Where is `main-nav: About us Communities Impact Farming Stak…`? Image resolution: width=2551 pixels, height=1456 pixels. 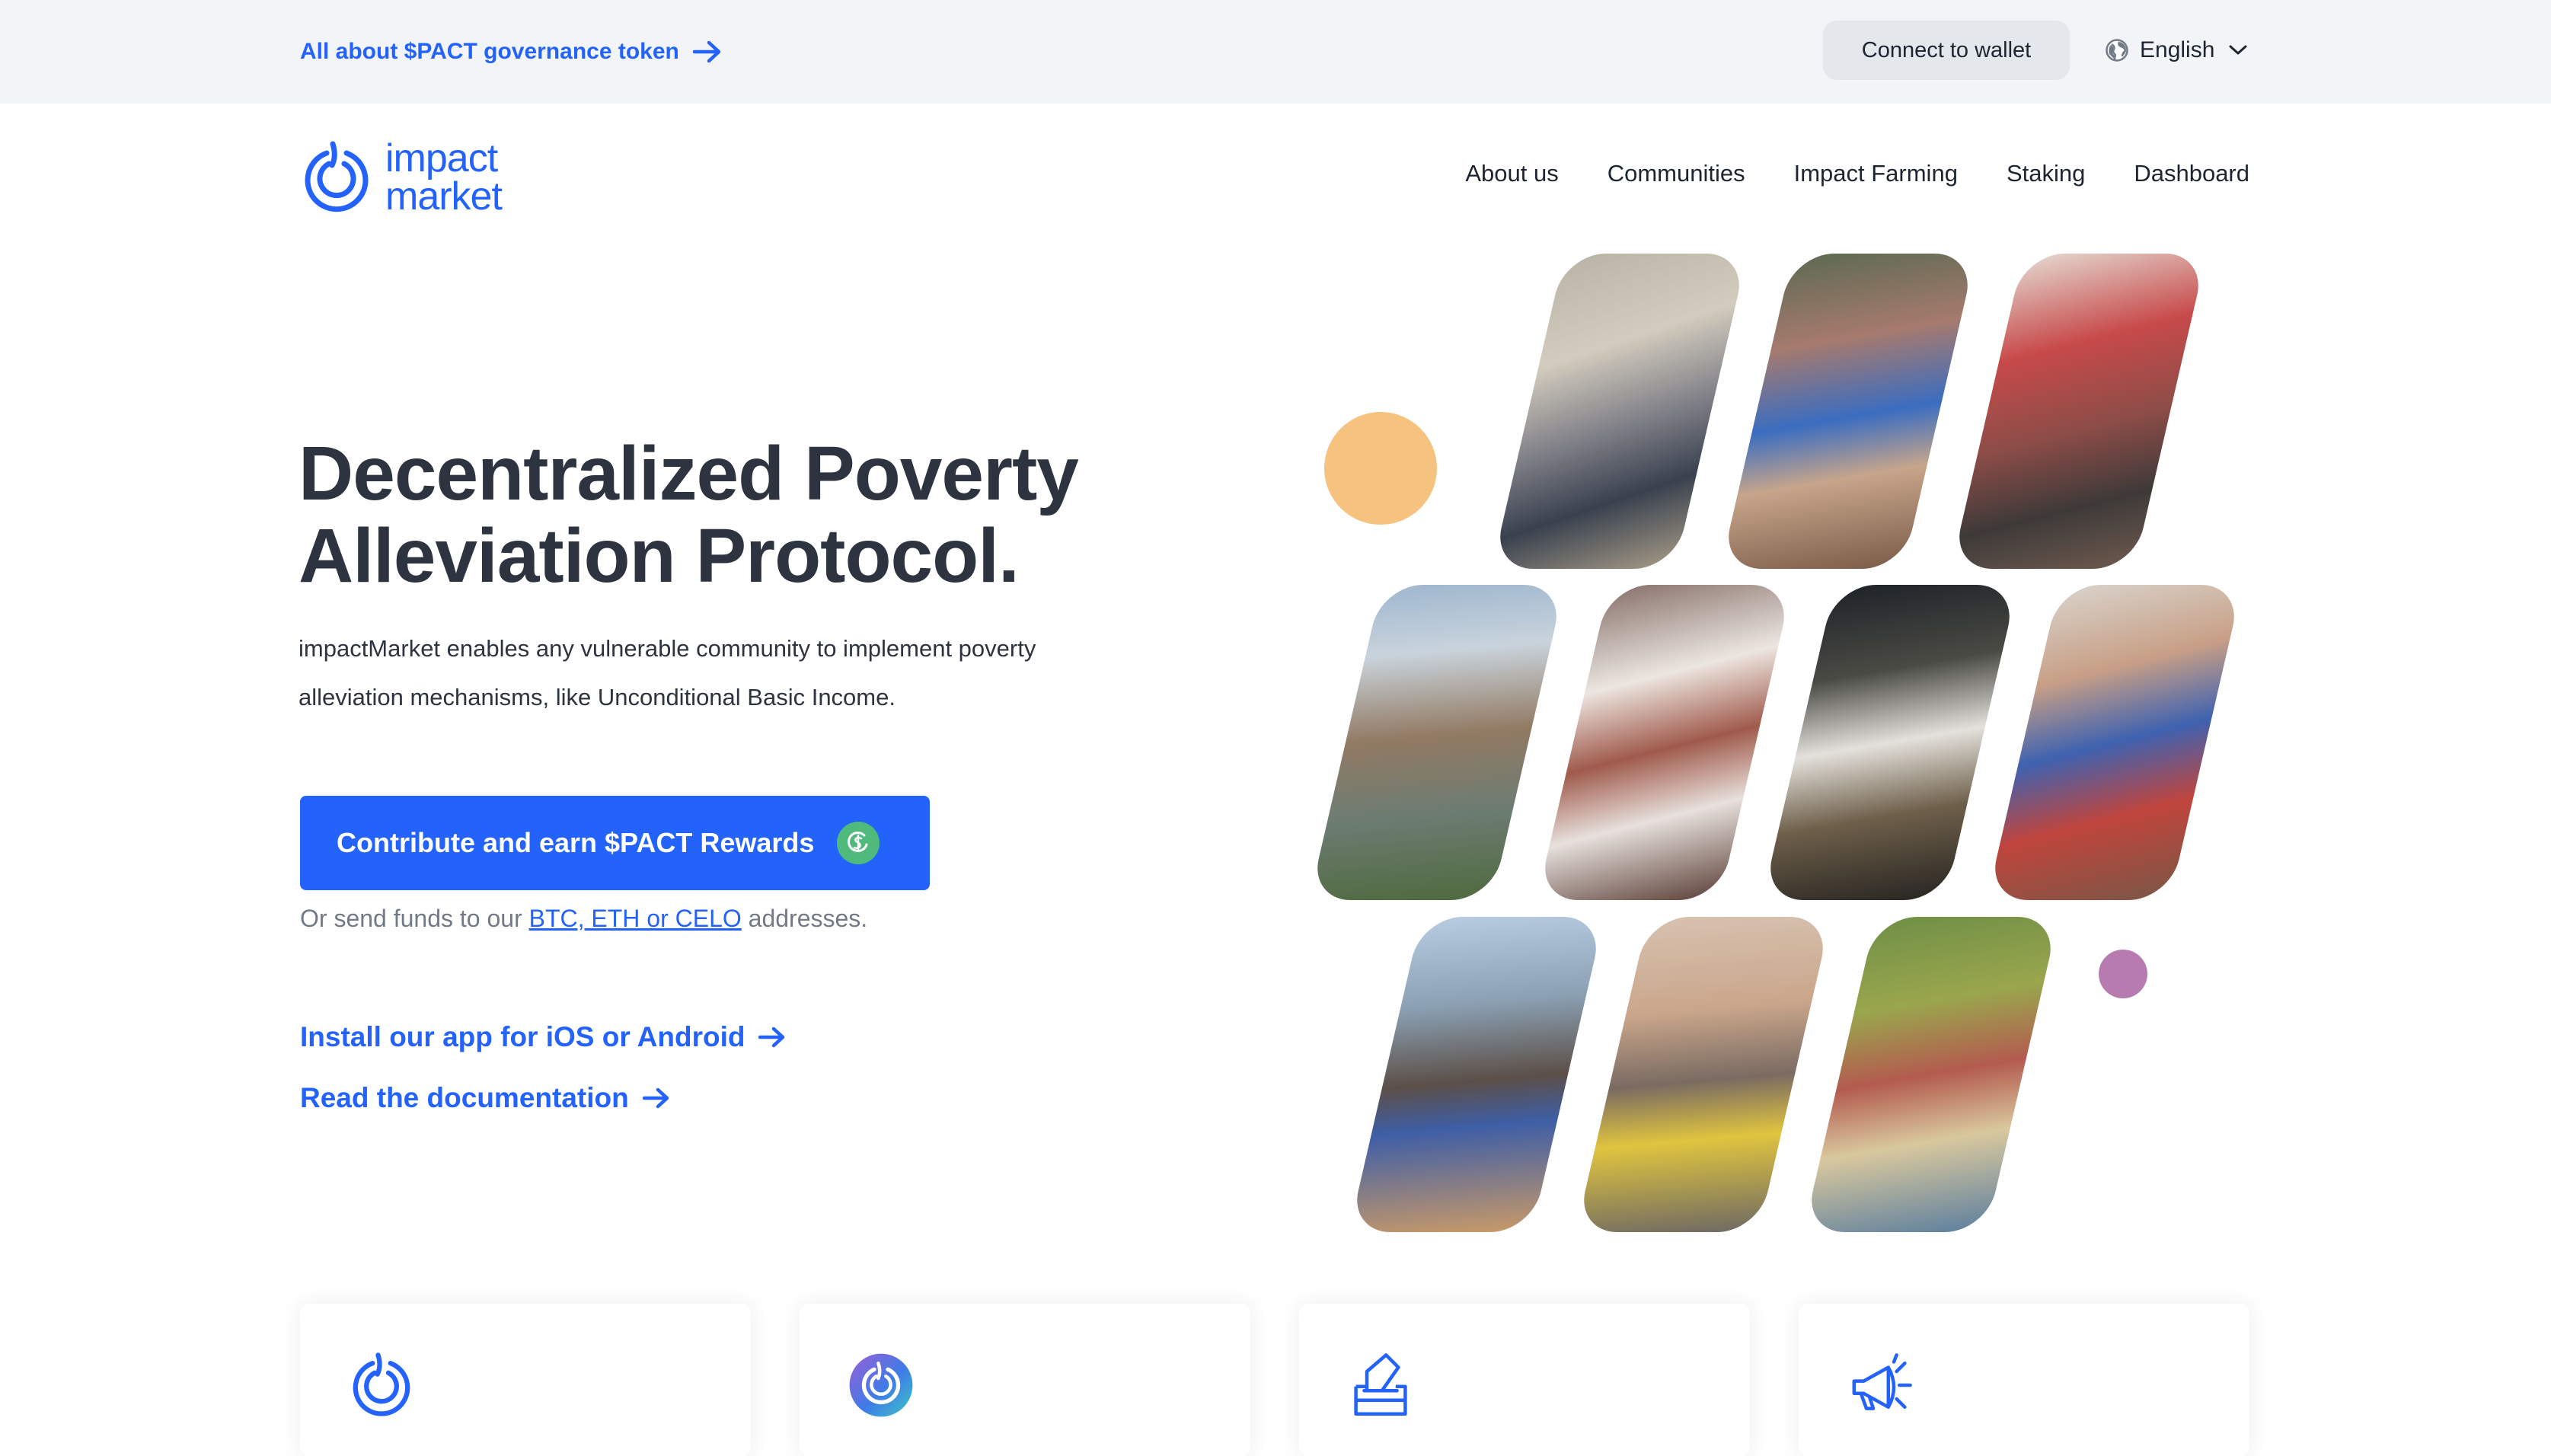
main-nav: About us Communities Impact Farming Stak… is located at coordinates (1857, 173).